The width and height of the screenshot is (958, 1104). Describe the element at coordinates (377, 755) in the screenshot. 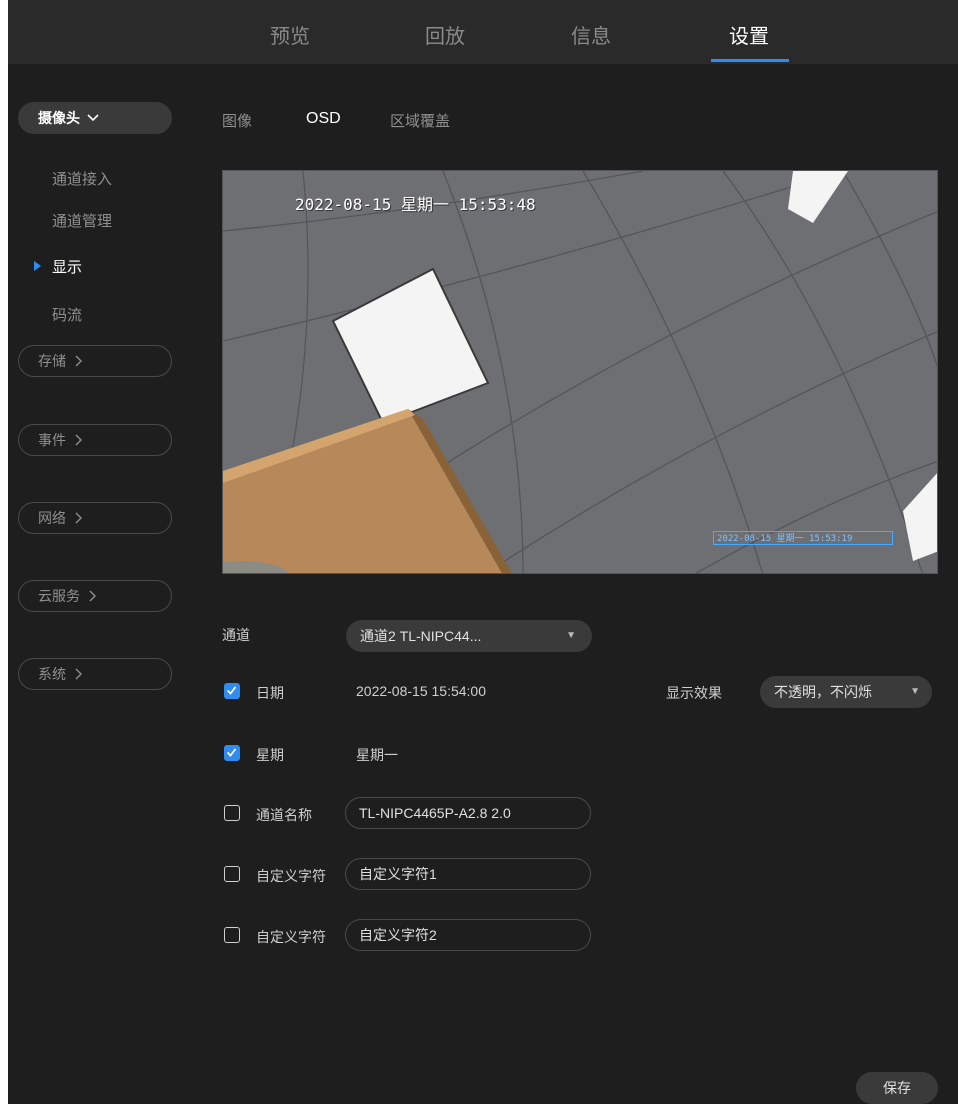

I see `week-value: 星期一` at that location.